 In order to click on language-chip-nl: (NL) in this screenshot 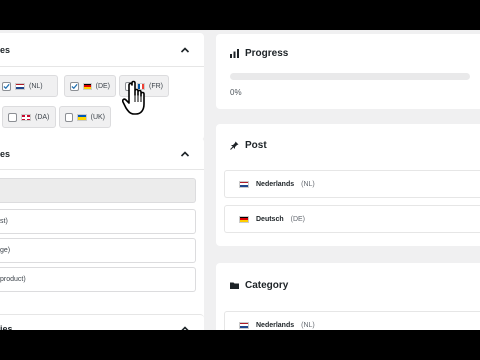, I will do `click(29, 86)`.